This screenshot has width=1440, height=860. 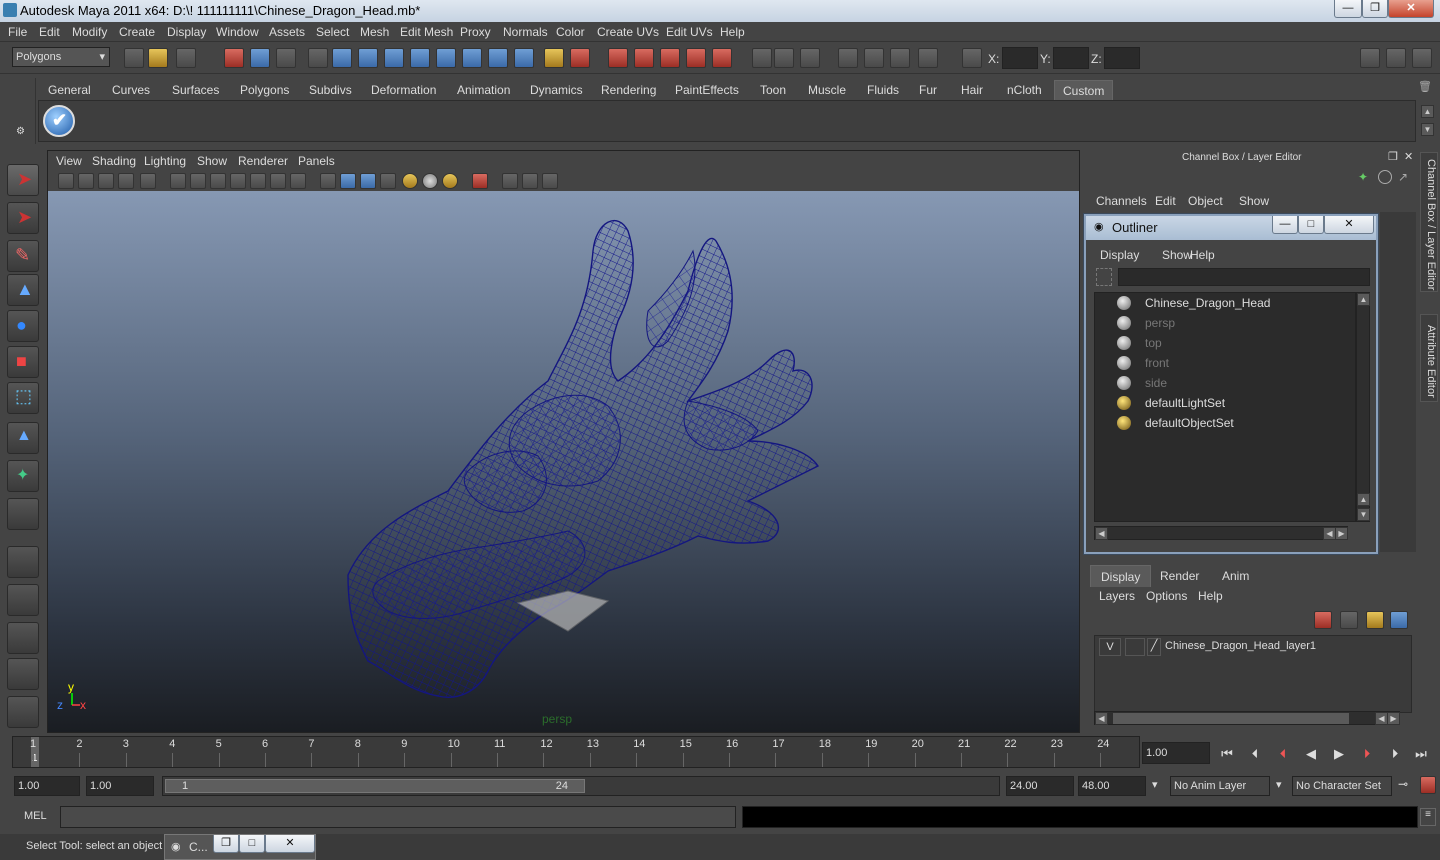 I want to click on outliner-item: defaultObjectSet, so click(x=1175, y=423).